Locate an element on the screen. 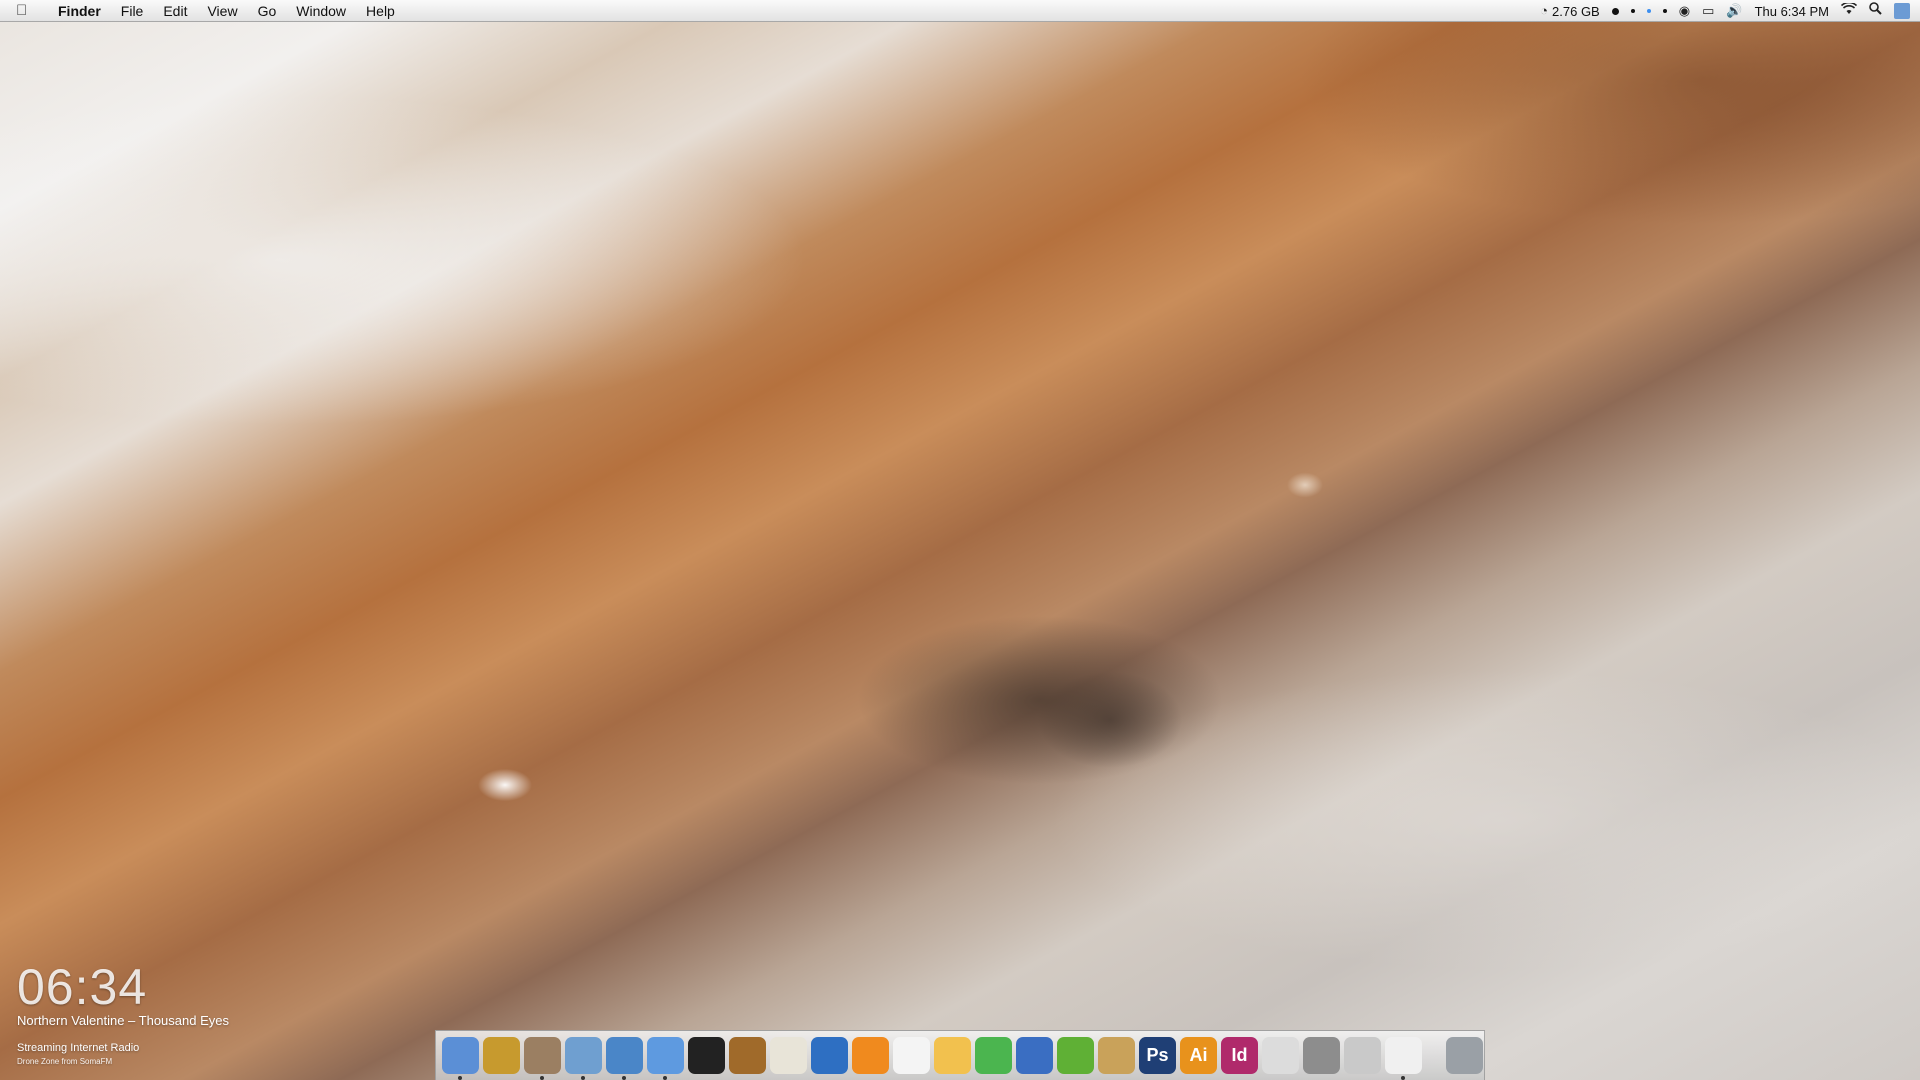 Image resolution: width=1920 pixels, height=1080 pixels. record-dot-icon is located at coordinates (1615, 11).